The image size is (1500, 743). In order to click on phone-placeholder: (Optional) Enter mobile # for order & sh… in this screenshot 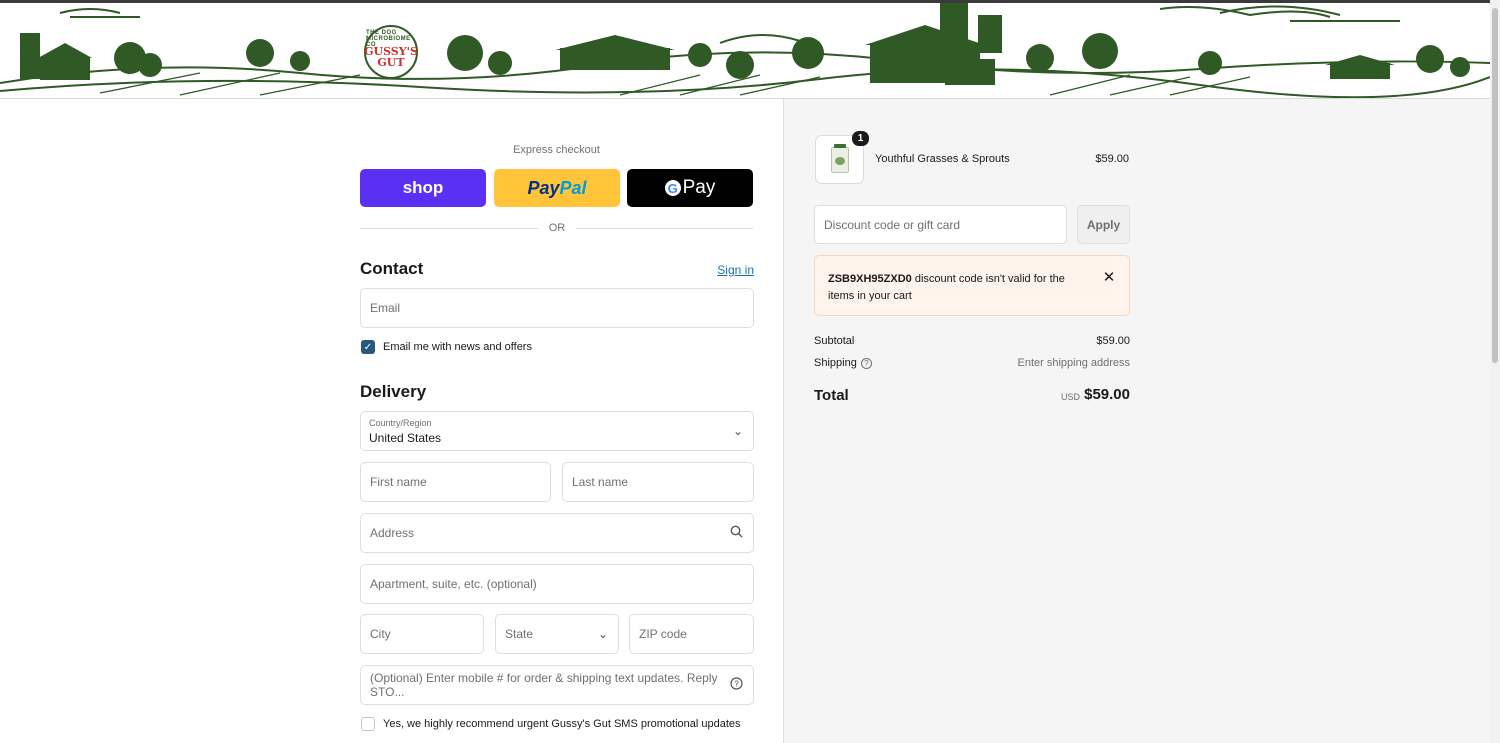, I will do `click(544, 685)`.